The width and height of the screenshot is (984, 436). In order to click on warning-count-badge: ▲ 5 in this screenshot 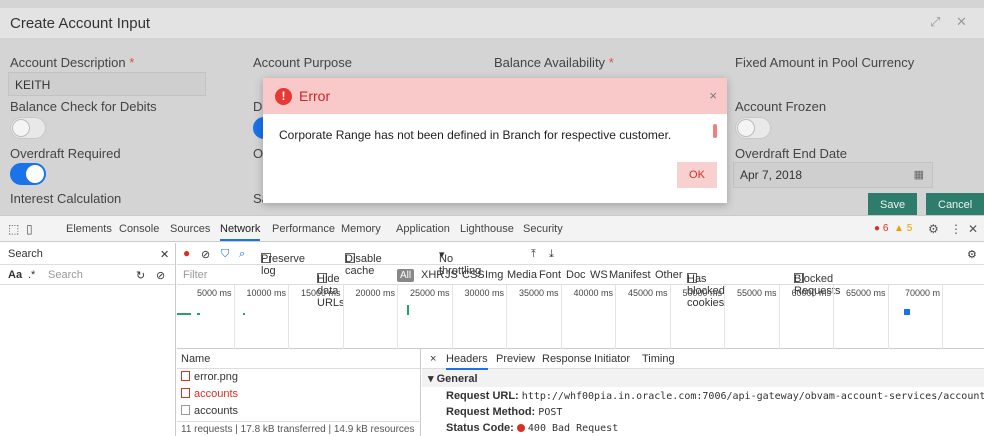, I will do `click(903, 228)`.